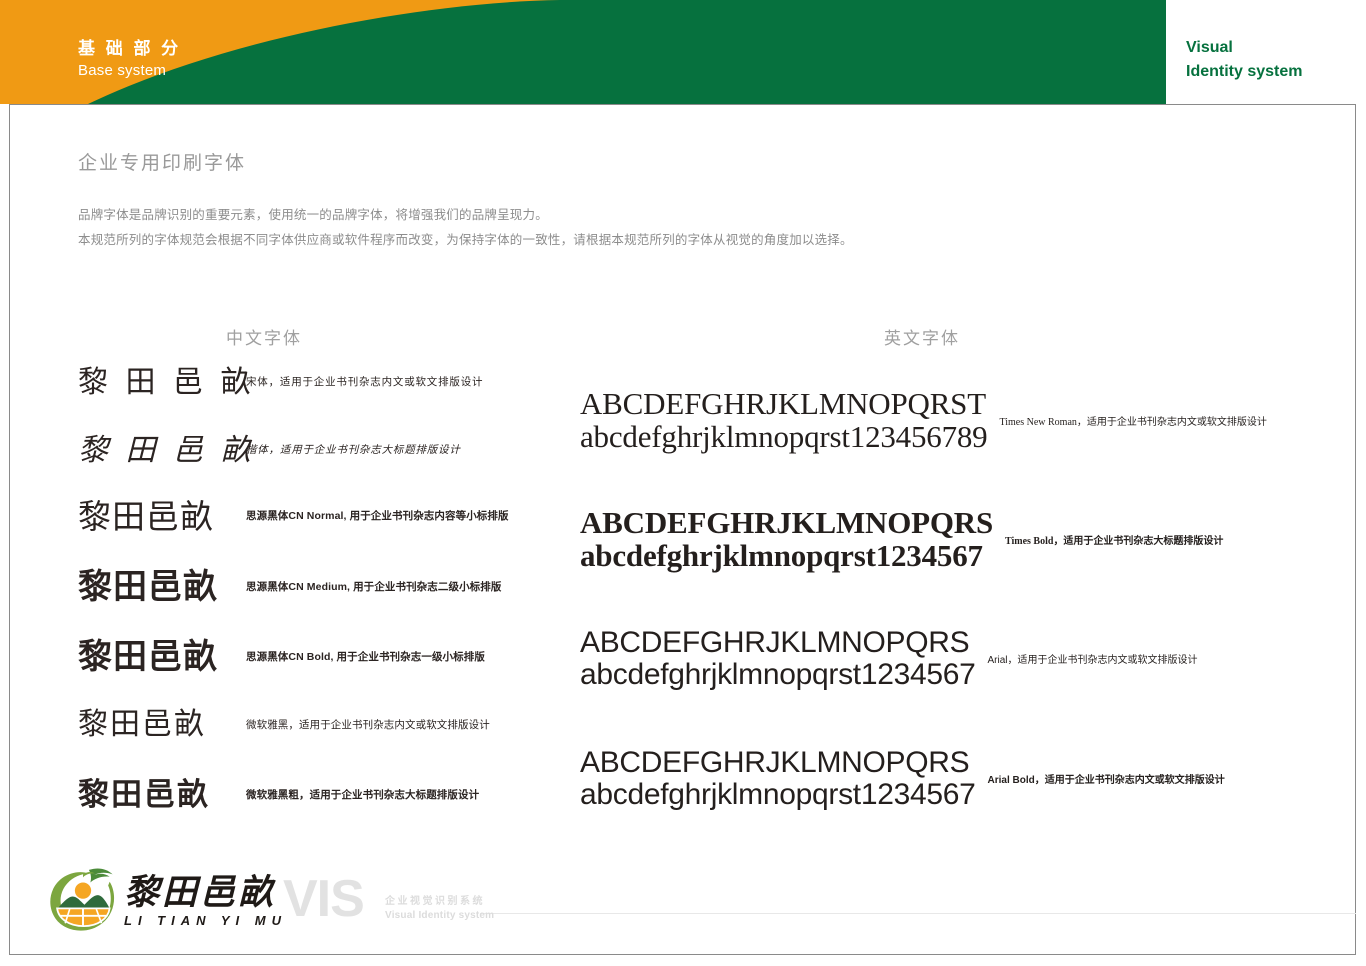 The width and height of the screenshot is (1366, 966). What do you see at coordinates (313, 215) in the screenshot?
I see `intro-line-1: 品牌字体是品牌识别的重要元素，使用统一的品牌字体，将增强我们的品牌呈现力。` at bounding box center [313, 215].